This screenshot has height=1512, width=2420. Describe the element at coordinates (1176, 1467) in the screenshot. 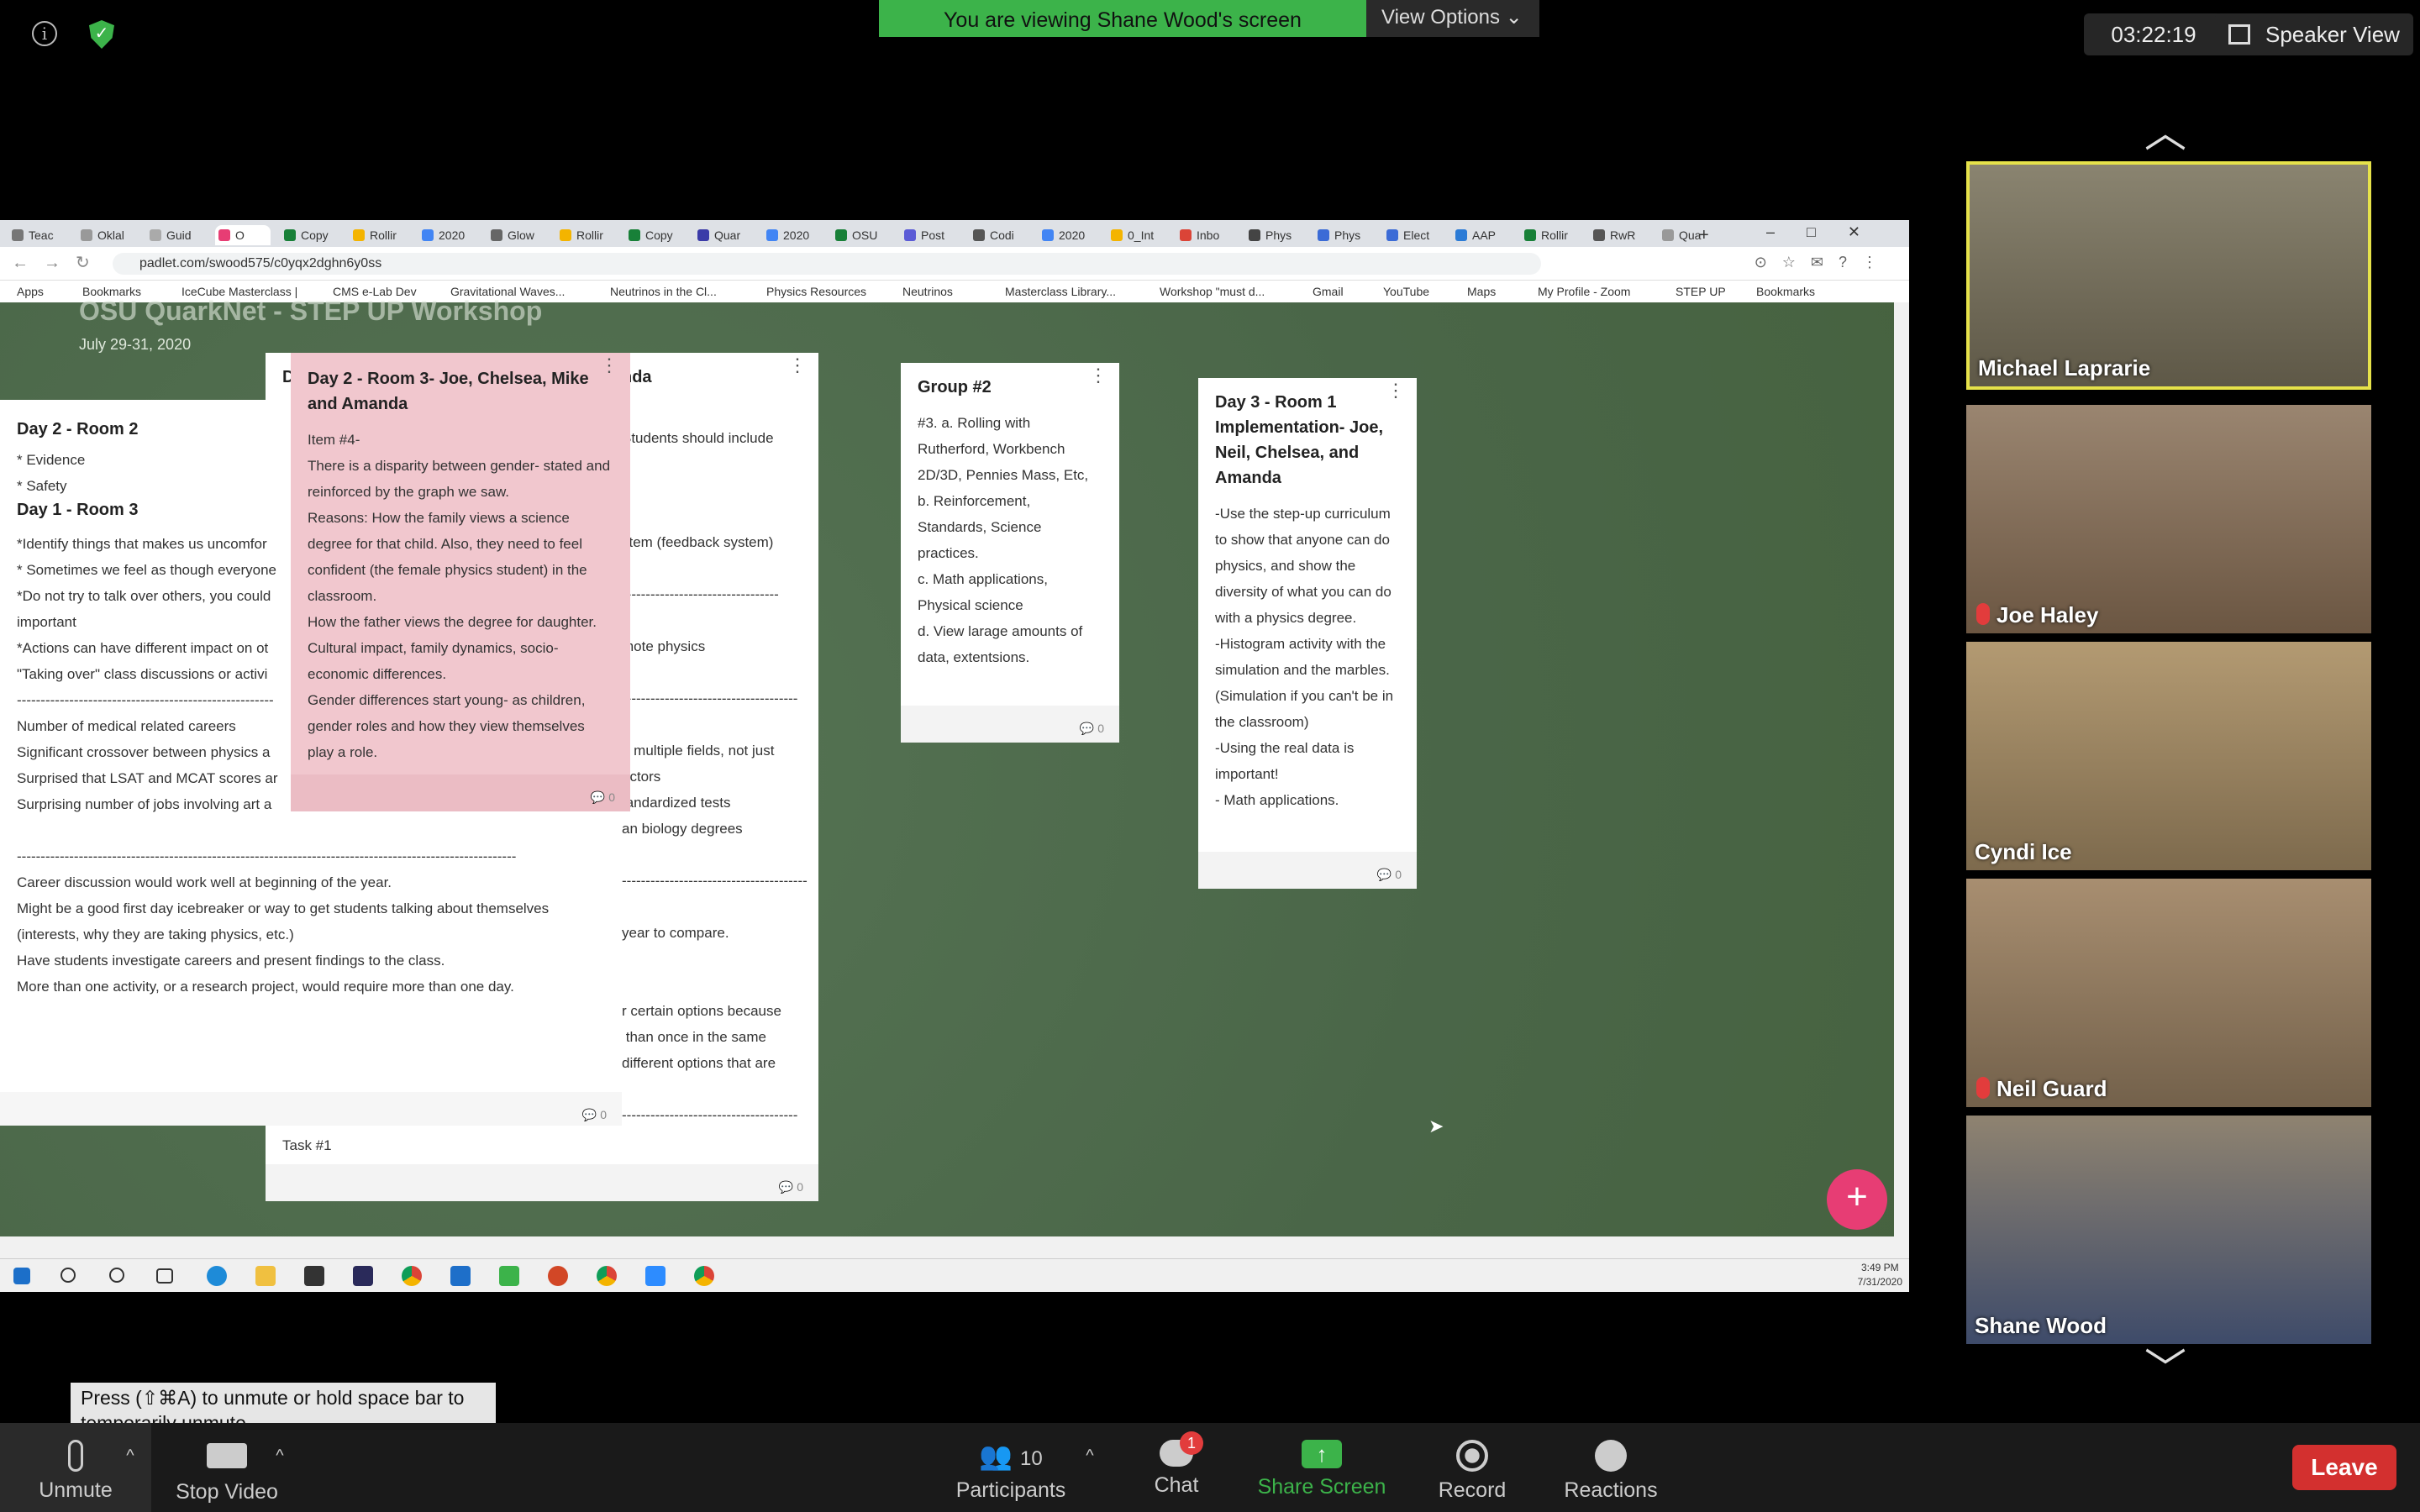

I see `chat-button: 1 Chat` at that location.